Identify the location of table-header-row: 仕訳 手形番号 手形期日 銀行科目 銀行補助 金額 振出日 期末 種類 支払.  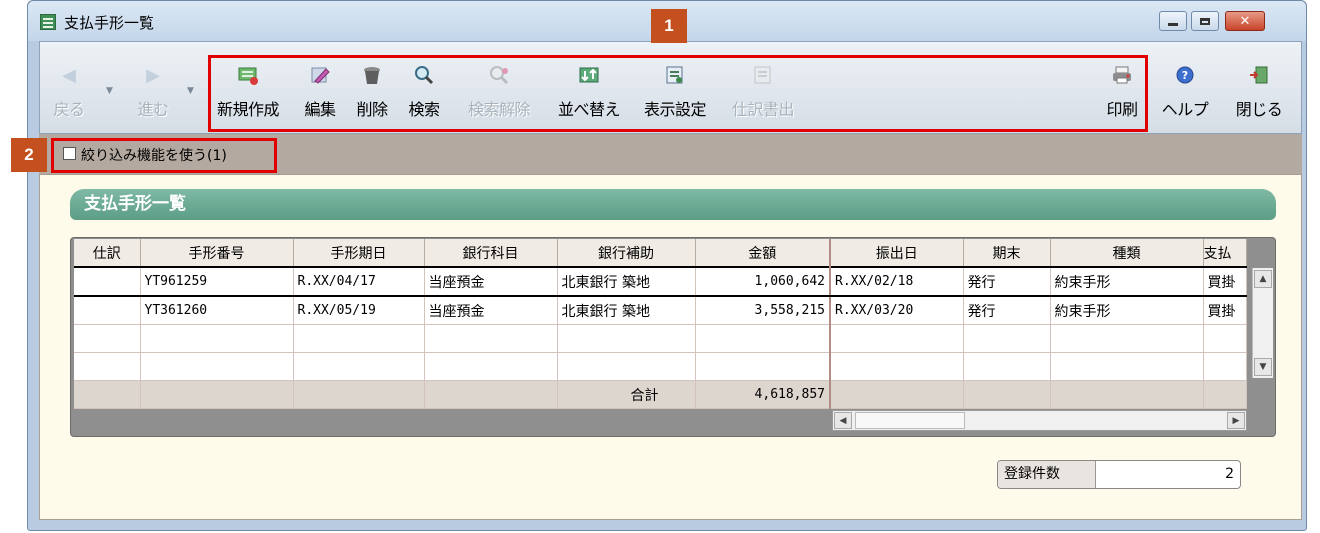
(660, 253).